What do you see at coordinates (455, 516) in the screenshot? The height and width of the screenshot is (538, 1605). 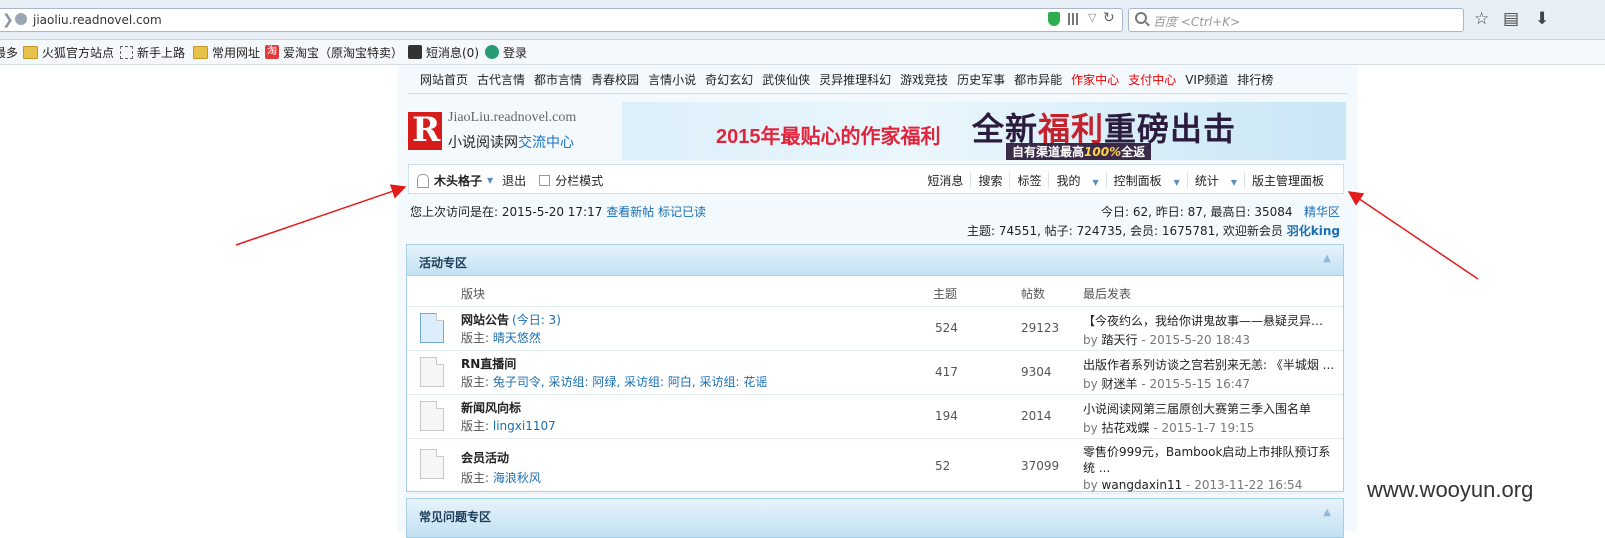 I see `section-title: 常见问题专区` at bounding box center [455, 516].